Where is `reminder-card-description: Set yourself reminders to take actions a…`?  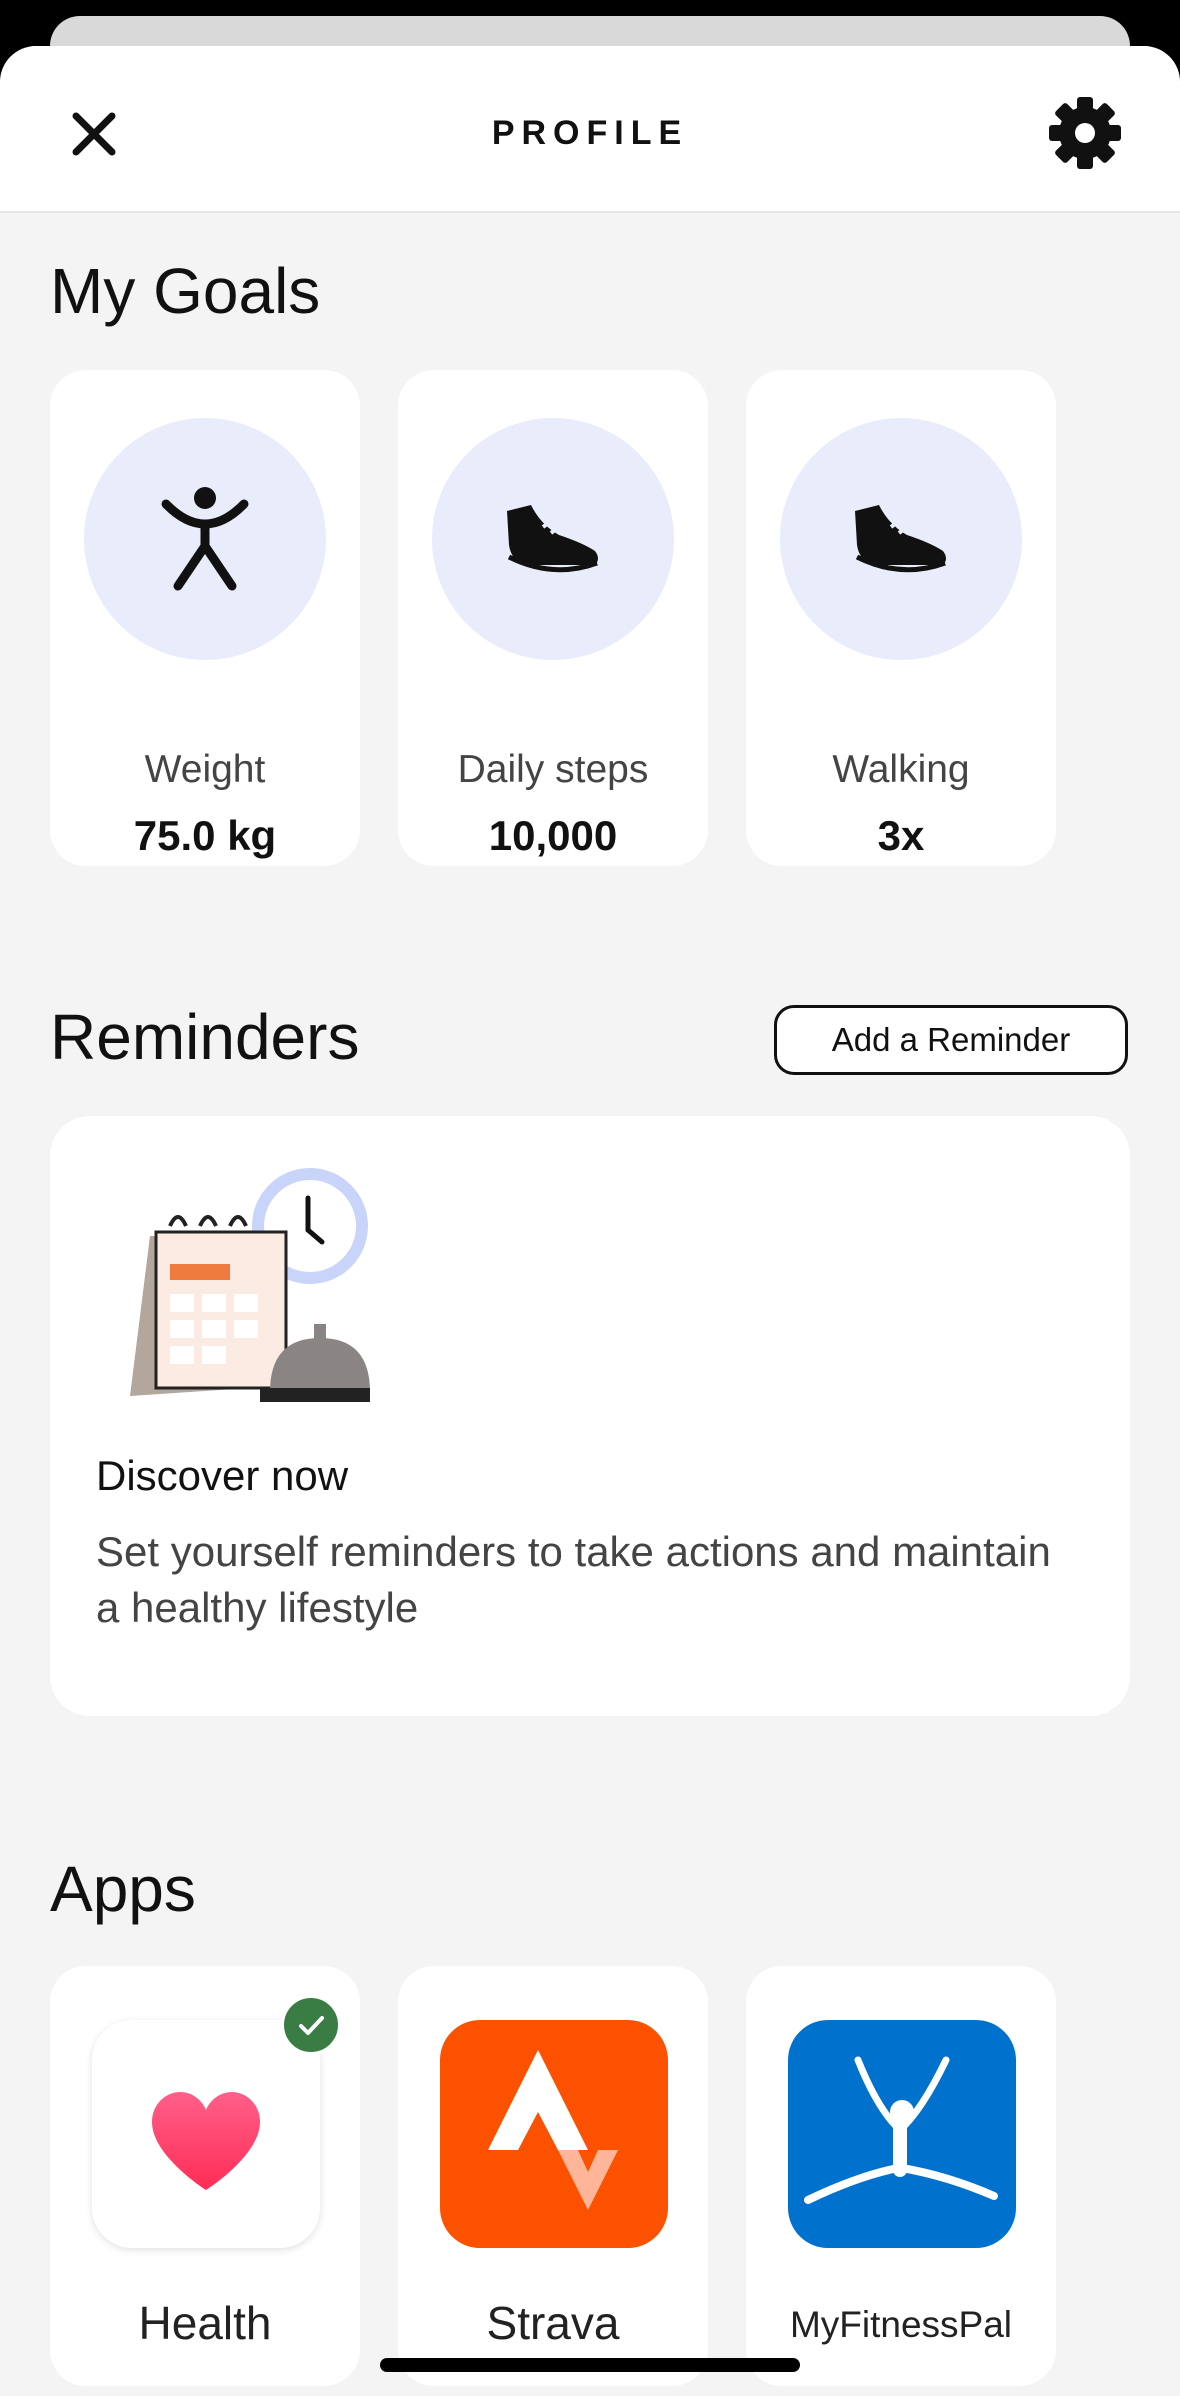 reminder-card-description: Set yourself reminders to take actions a… is located at coordinates (573, 1579).